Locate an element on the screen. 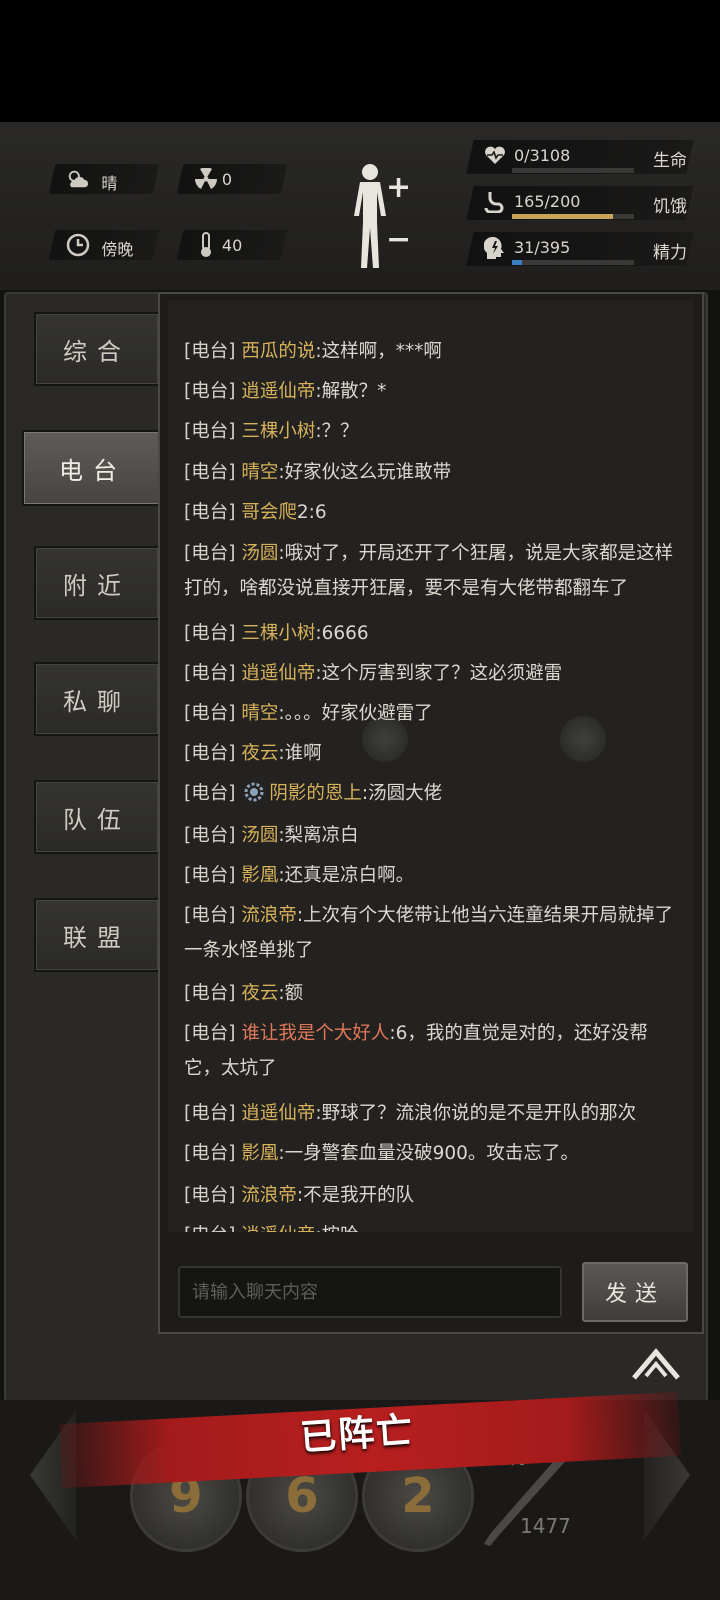  thermometer-icon is located at coordinates (206, 244).